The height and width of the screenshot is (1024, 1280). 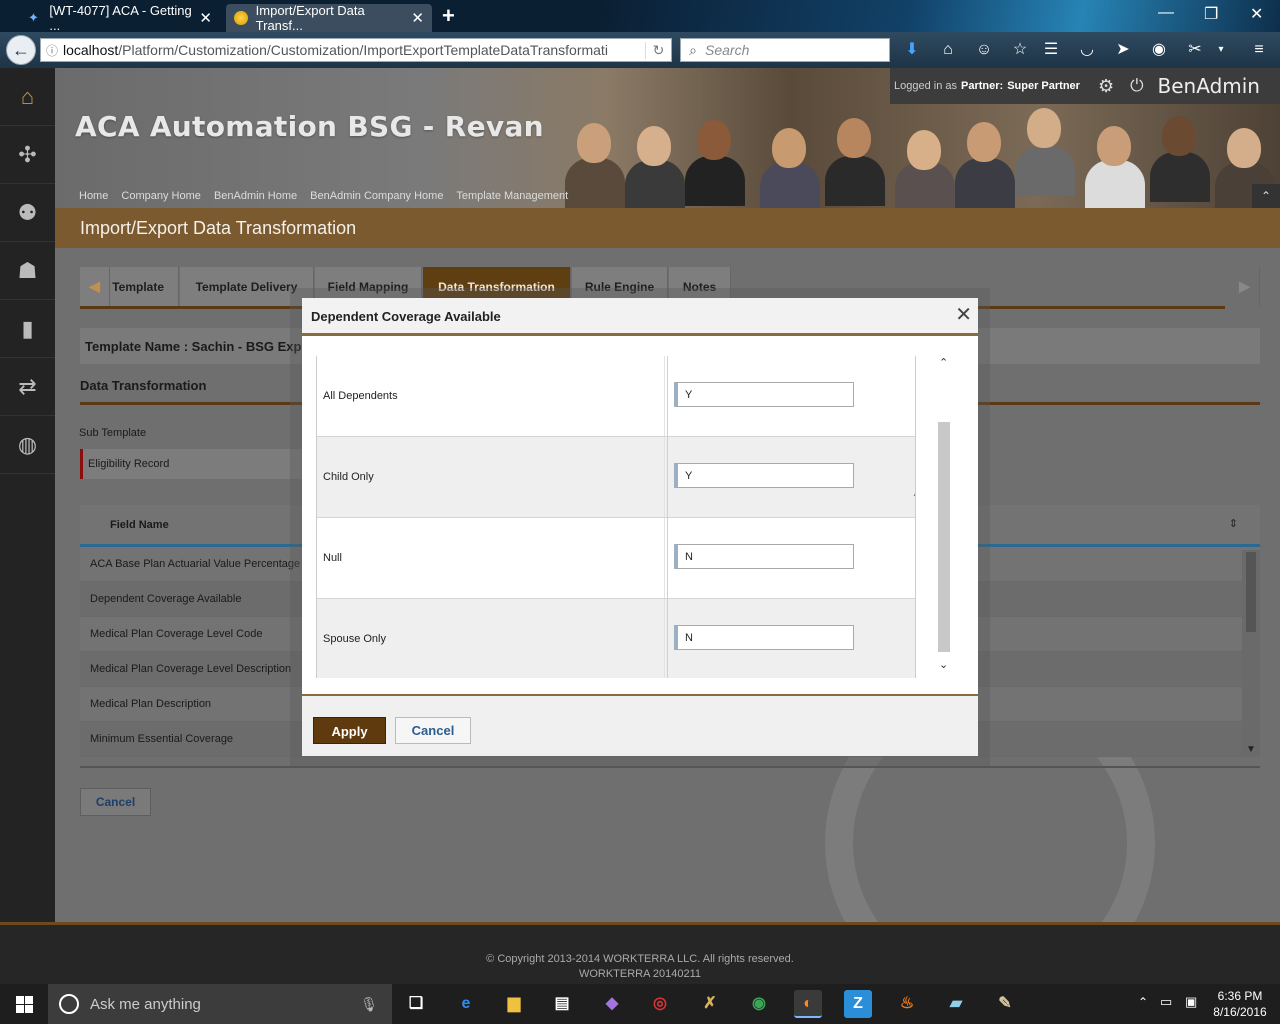 What do you see at coordinates (95, 286) in the screenshot?
I see `tabs-scroll-left-icon: ◀` at bounding box center [95, 286].